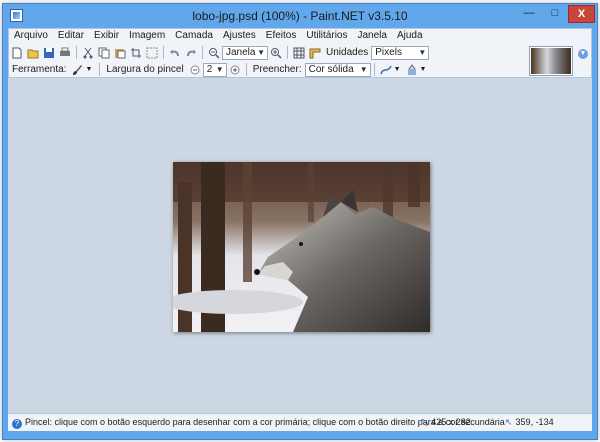  What do you see at coordinates (17, 424) in the screenshot?
I see `help-icon: ?` at bounding box center [17, 424].